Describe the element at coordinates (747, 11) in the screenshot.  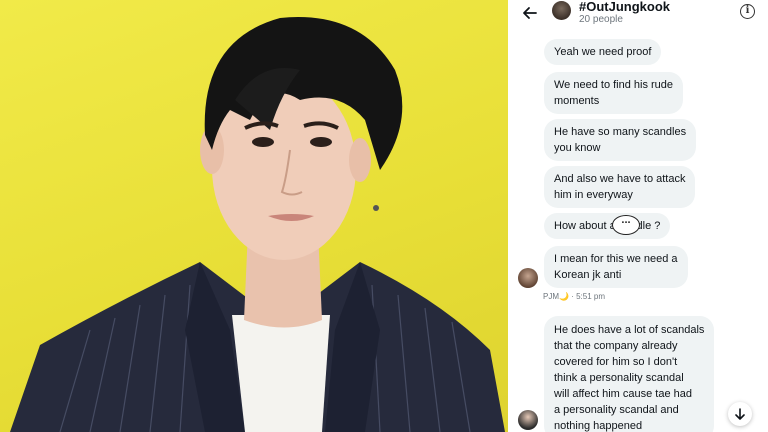
I see `info-icon: i` at that location.